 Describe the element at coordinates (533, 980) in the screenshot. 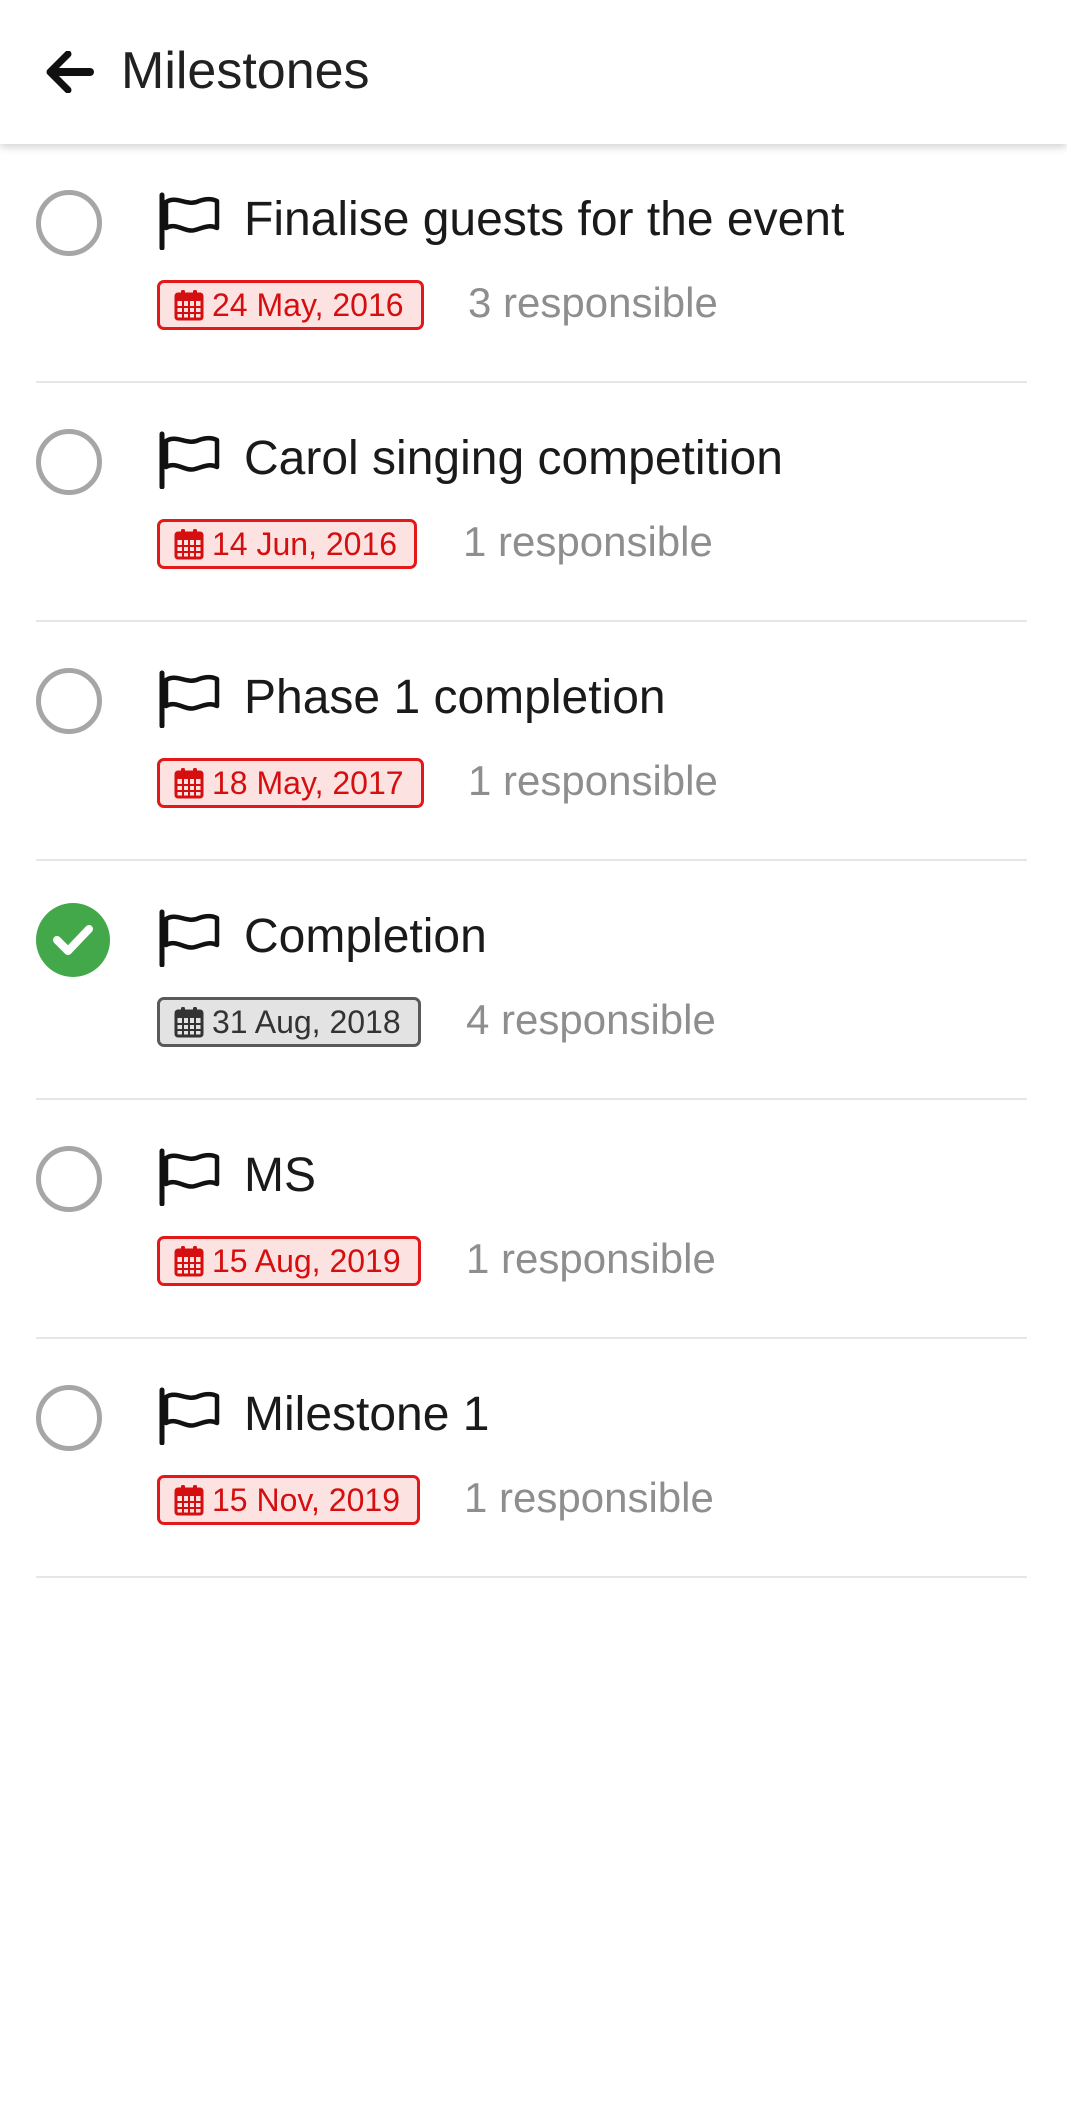

I see `milestone-row: Completion 31 Aug, 2018 4 responsible` at that location.